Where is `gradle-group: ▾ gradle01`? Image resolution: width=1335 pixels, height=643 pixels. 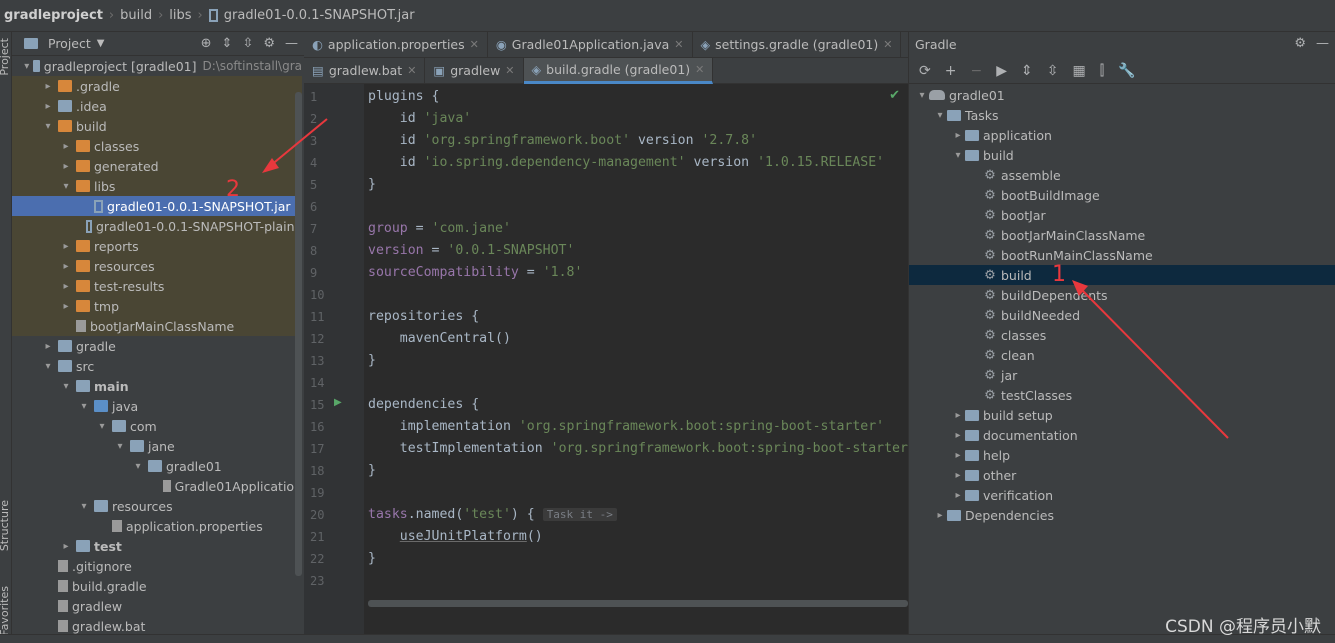 gradle-group: ▾ gradle01 is located at coordinates (1122, 95).